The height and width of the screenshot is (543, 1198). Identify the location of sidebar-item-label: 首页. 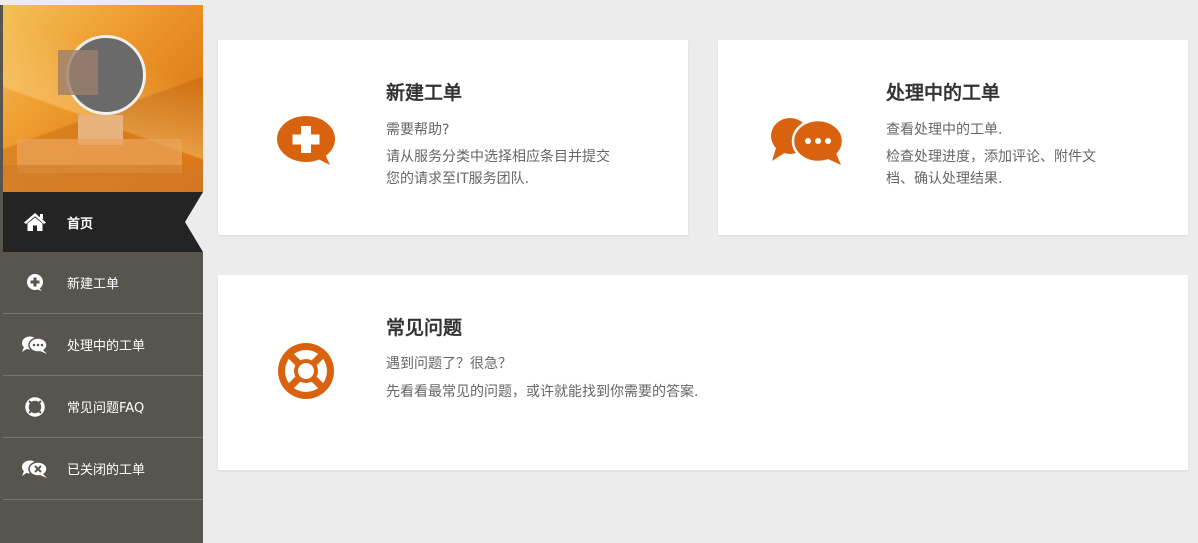
(80, 224).